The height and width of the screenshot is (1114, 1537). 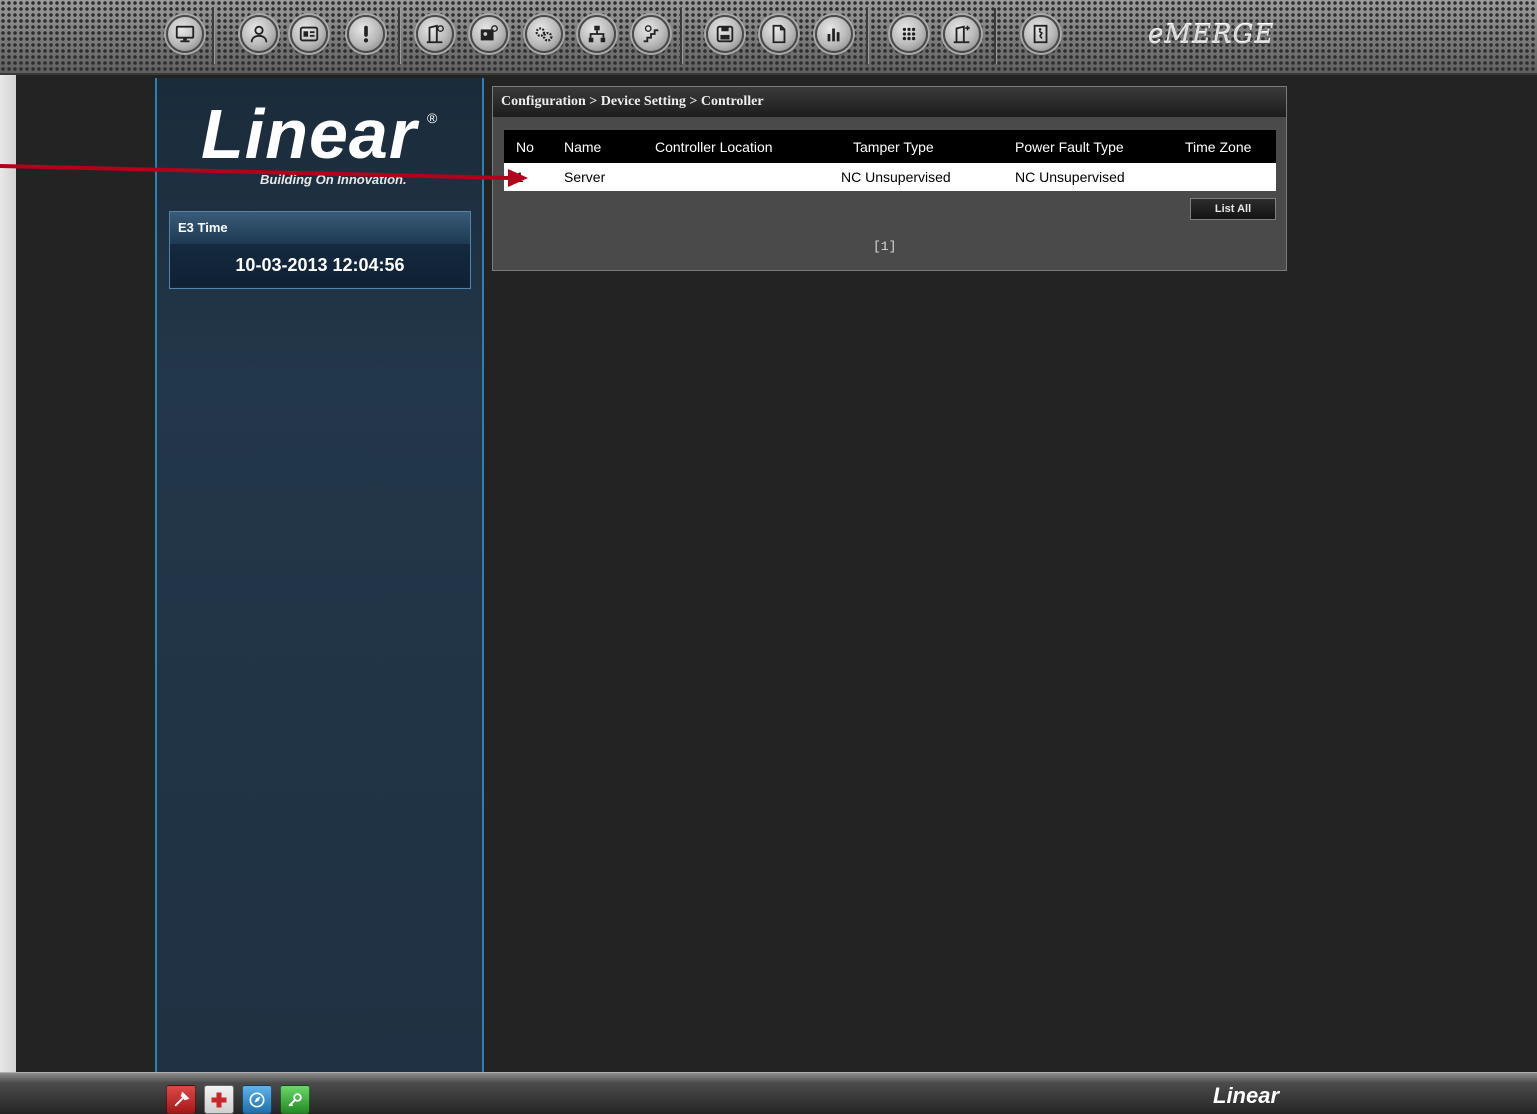 I want to click on door-settings-icon, so click(x=435, y=34).